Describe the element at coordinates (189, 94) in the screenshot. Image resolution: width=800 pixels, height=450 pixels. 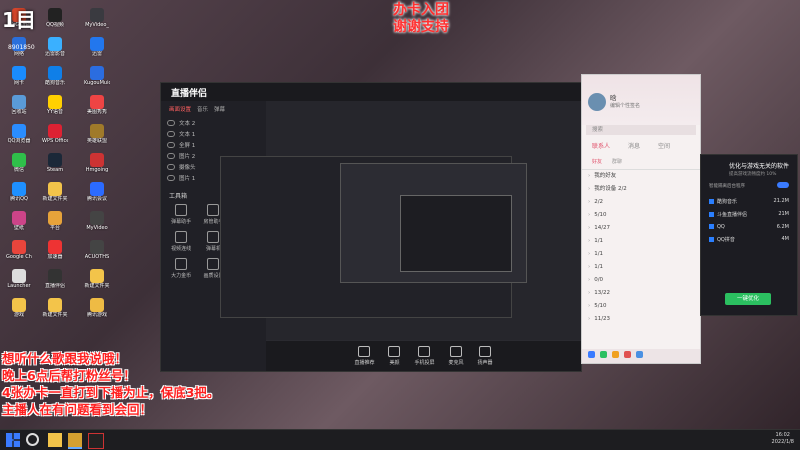
I see `app-title: 直播伴侣` at that location.